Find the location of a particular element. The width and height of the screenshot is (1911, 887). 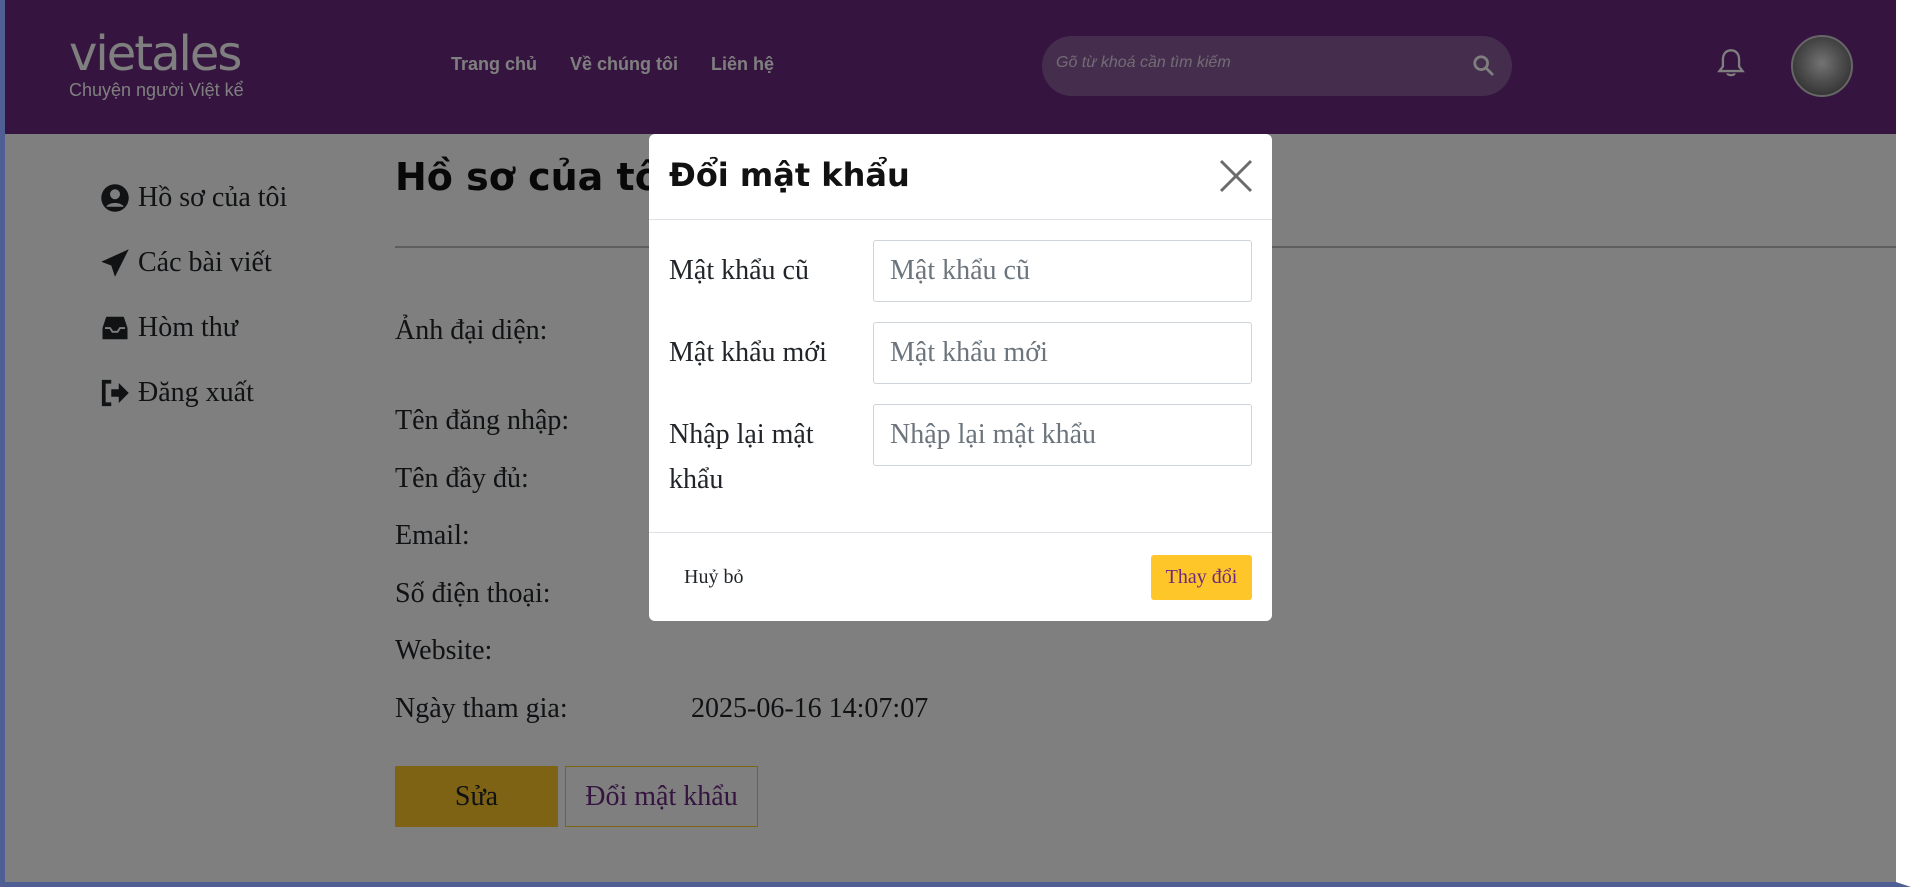

new-password-field is located at coordinates (1062, 353).